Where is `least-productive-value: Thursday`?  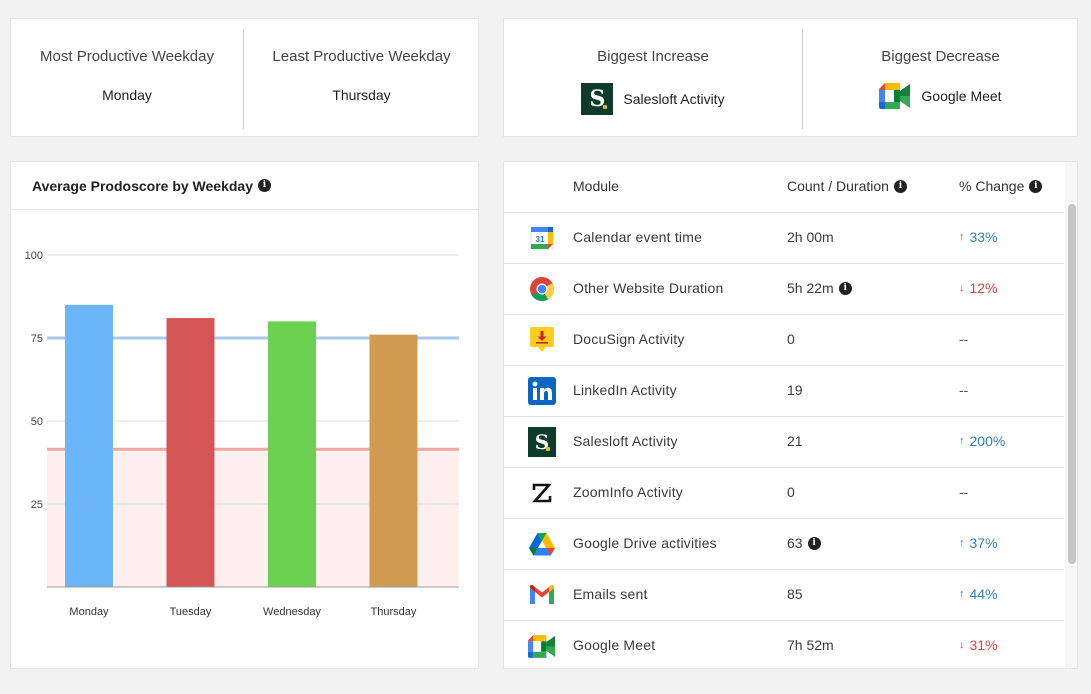 least-productive-value: Thursday is located at coordinates (361, 95).